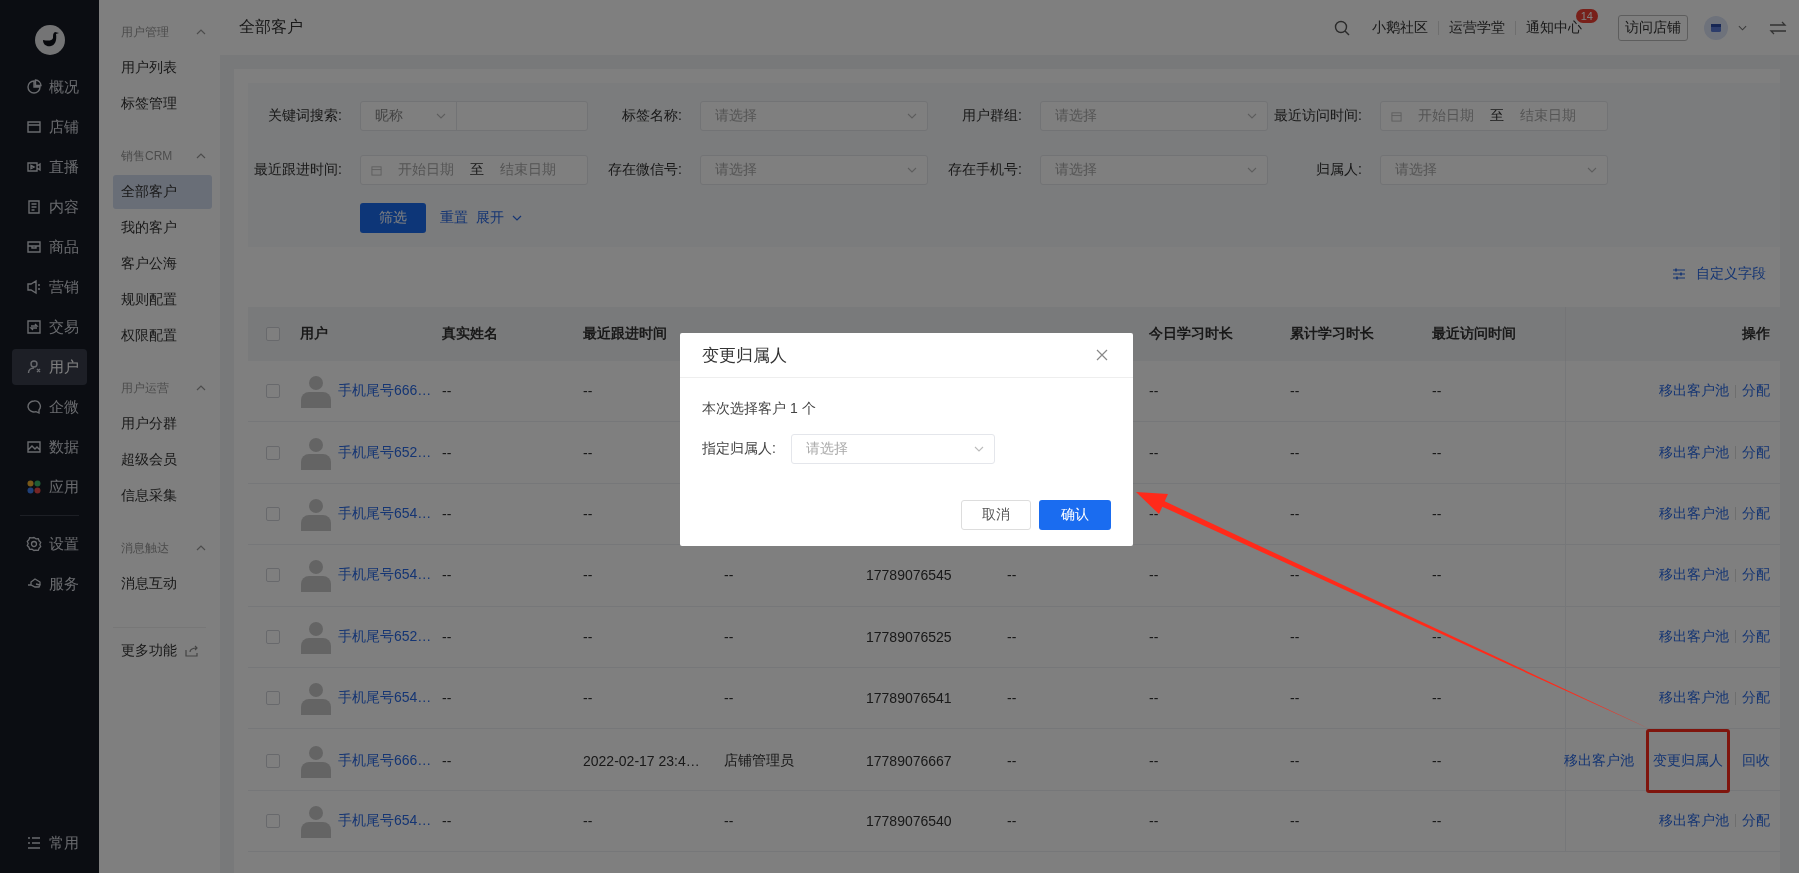 This screenshot has height=873, width=1799. What do you see at coordinates (162, 300) in the screenshot?
I see `nav-item: 规则配置` at bounding box center [162, 300].